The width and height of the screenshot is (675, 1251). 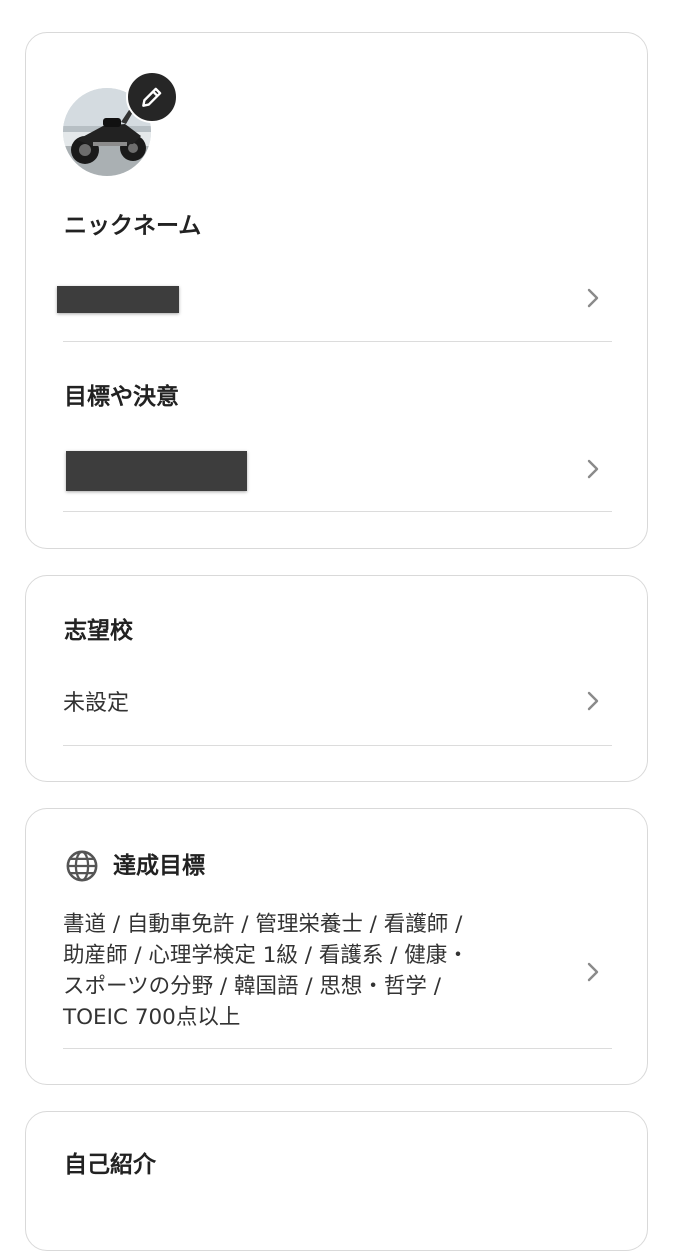 What do you see at coordinates (82, 866) in the screenshot?
I see `globe-icon` at bounding box center [82, 866].